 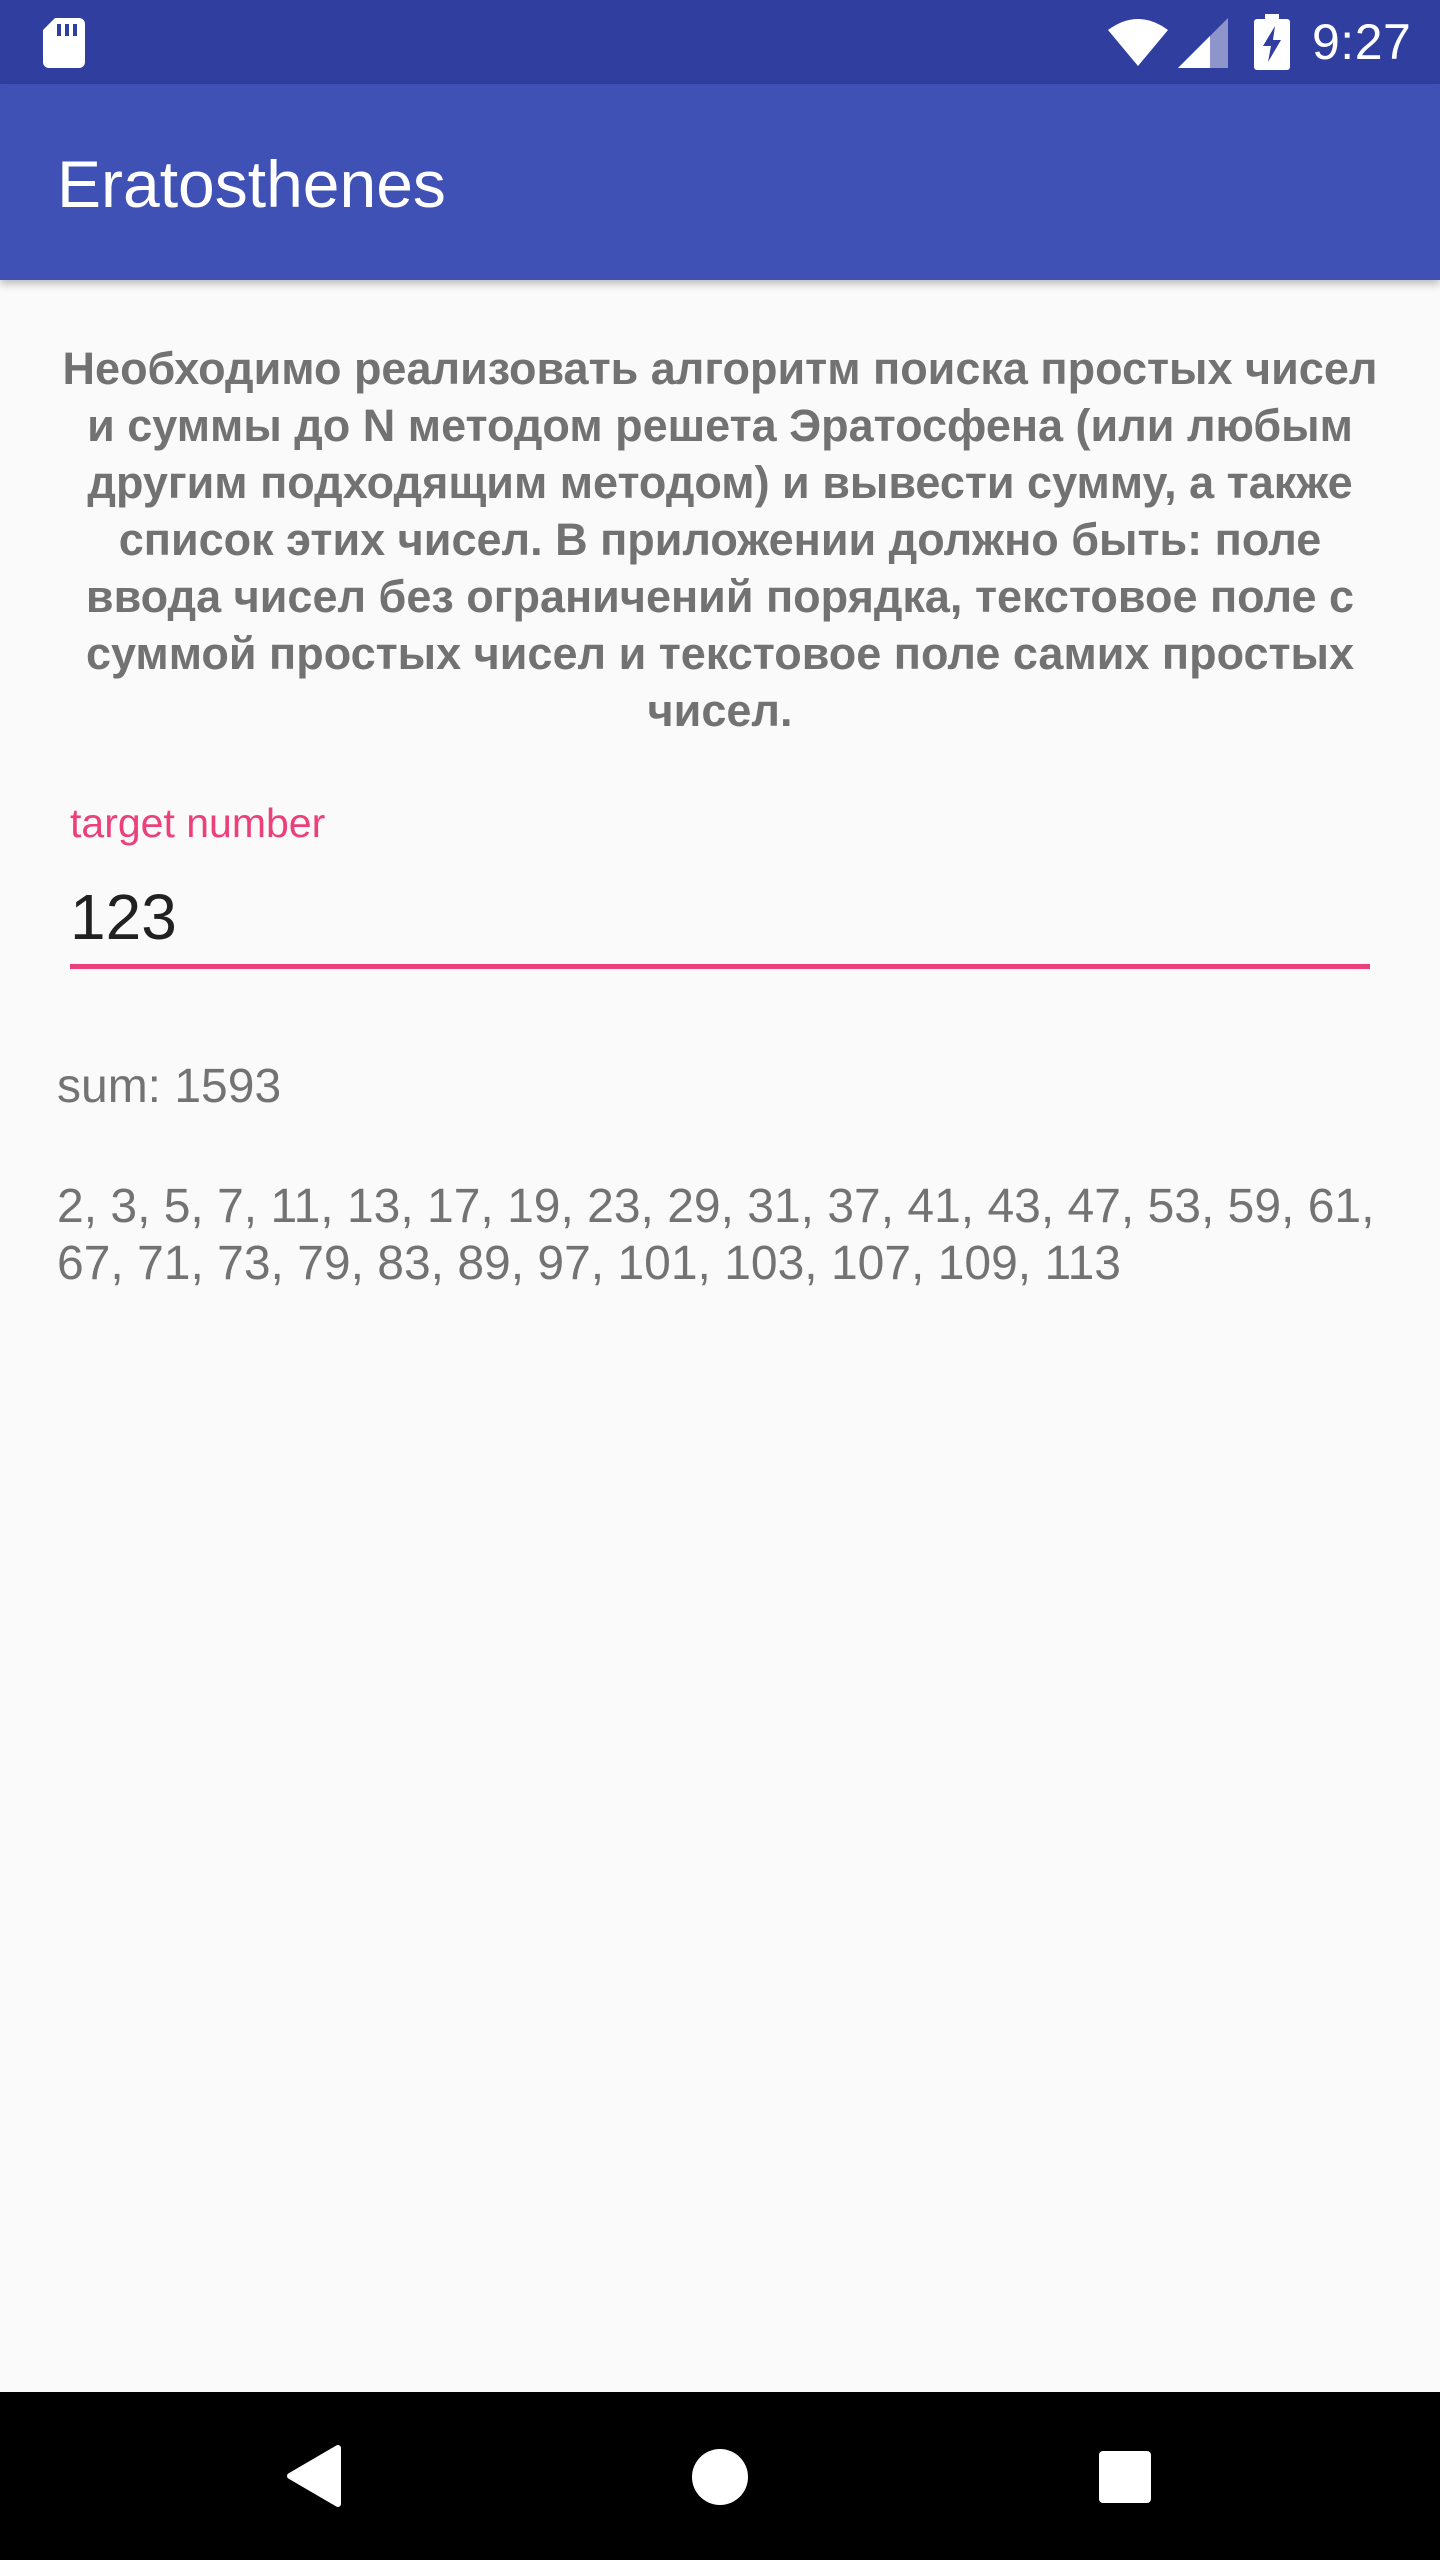 What do you see at coordinates (64, 43) in the screenshot?
I see `sd-card-icon` at bounding box center [64, 43].